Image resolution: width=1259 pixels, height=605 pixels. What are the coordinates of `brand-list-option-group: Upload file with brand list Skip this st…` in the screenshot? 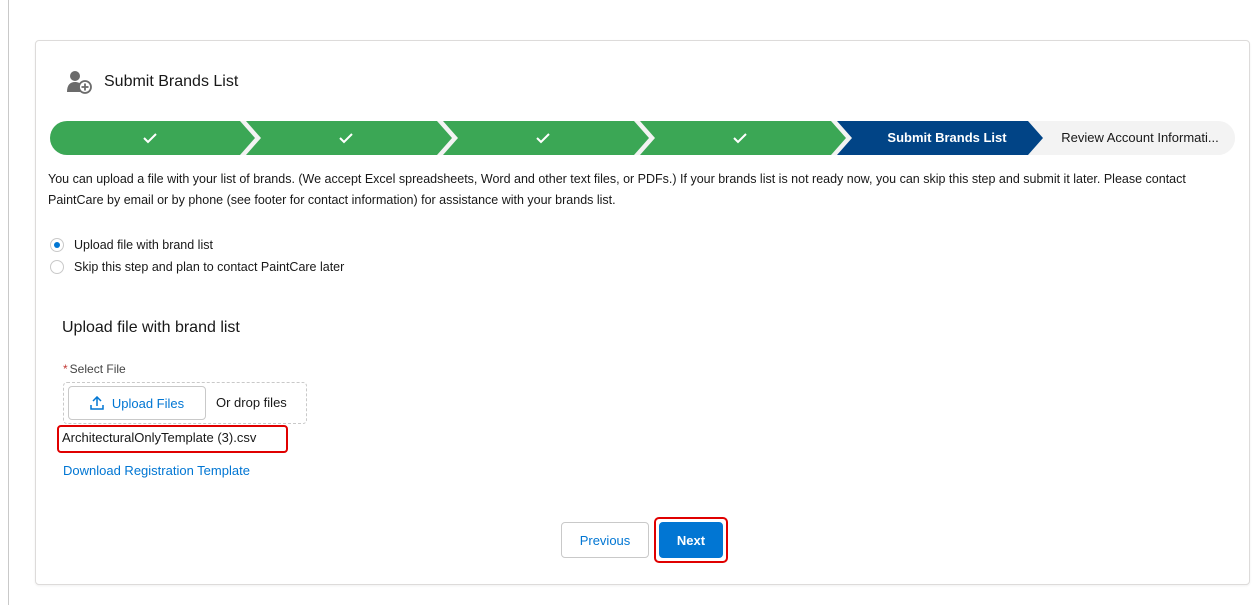 It's located at (197, 256).